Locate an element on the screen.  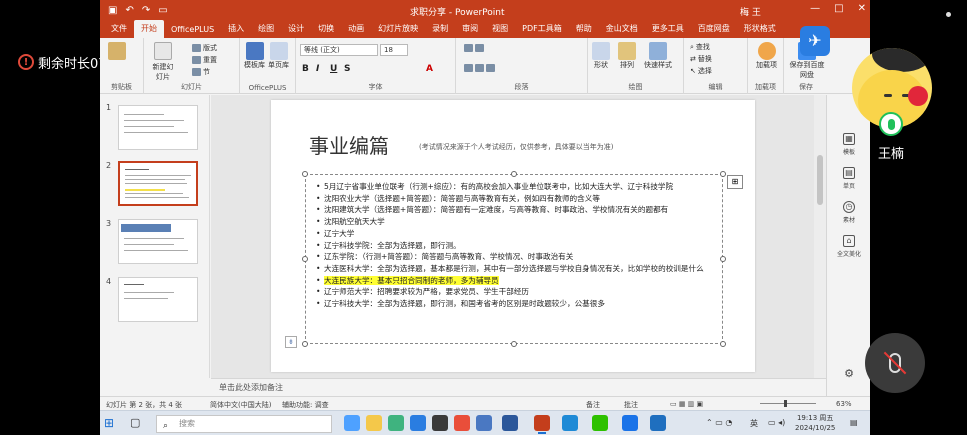
autosave-icon: ▣ is located at coordinates (112, 10).